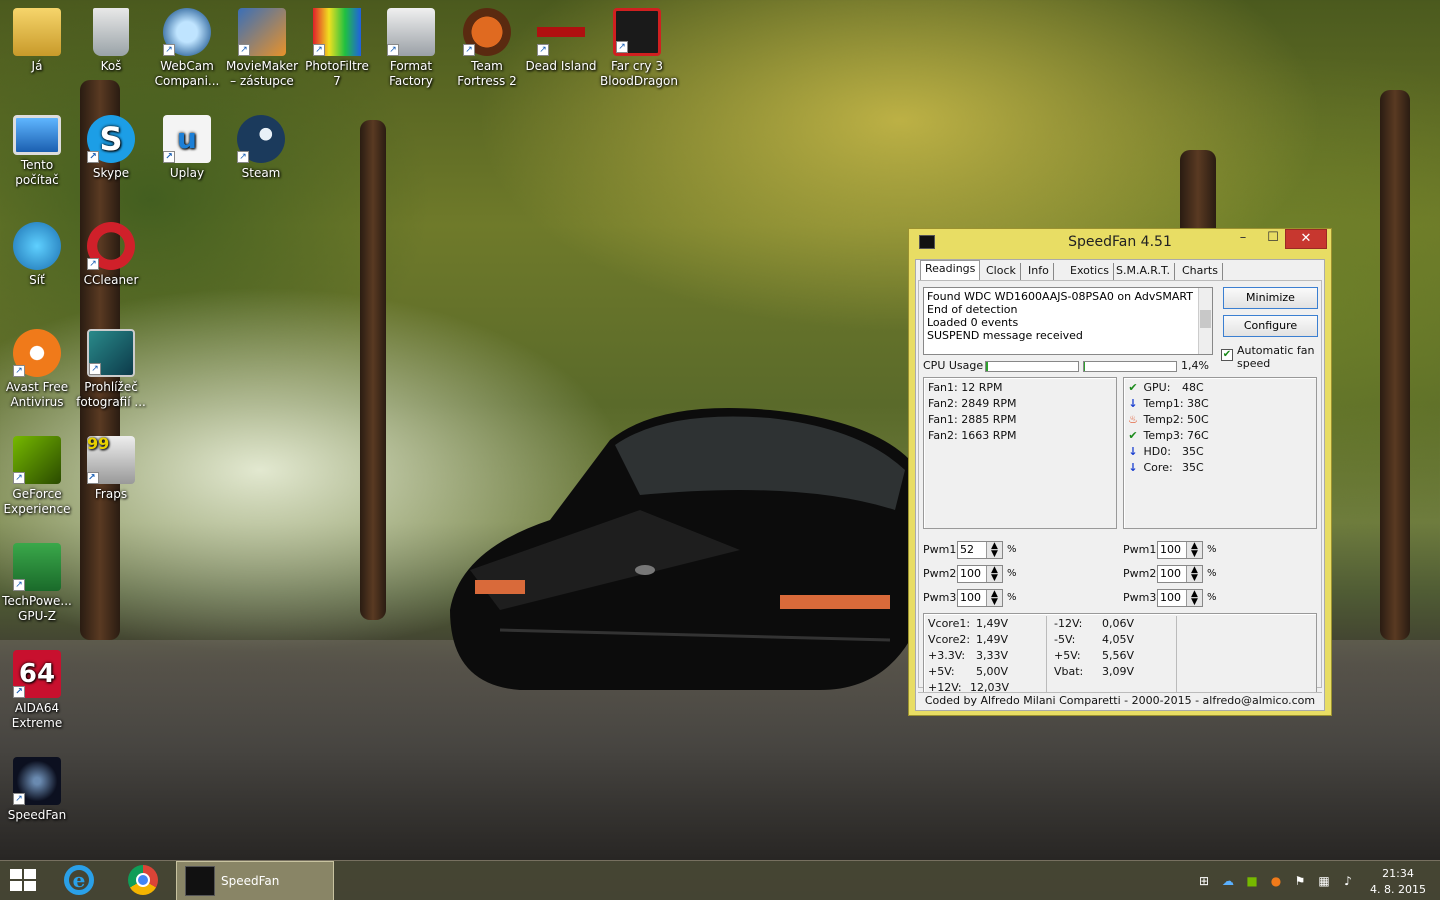 The height and width of the screenshot is (900, 1440). Describe the element at coordinates (1198, 419) in the screenshot. I see `temp-value: 50C` at that location.